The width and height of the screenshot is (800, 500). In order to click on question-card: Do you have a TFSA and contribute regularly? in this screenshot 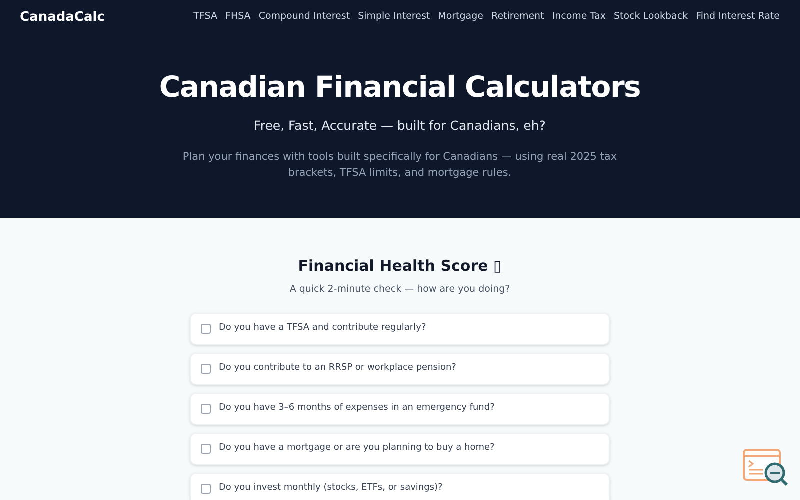, I will do `click(400, 328)`.